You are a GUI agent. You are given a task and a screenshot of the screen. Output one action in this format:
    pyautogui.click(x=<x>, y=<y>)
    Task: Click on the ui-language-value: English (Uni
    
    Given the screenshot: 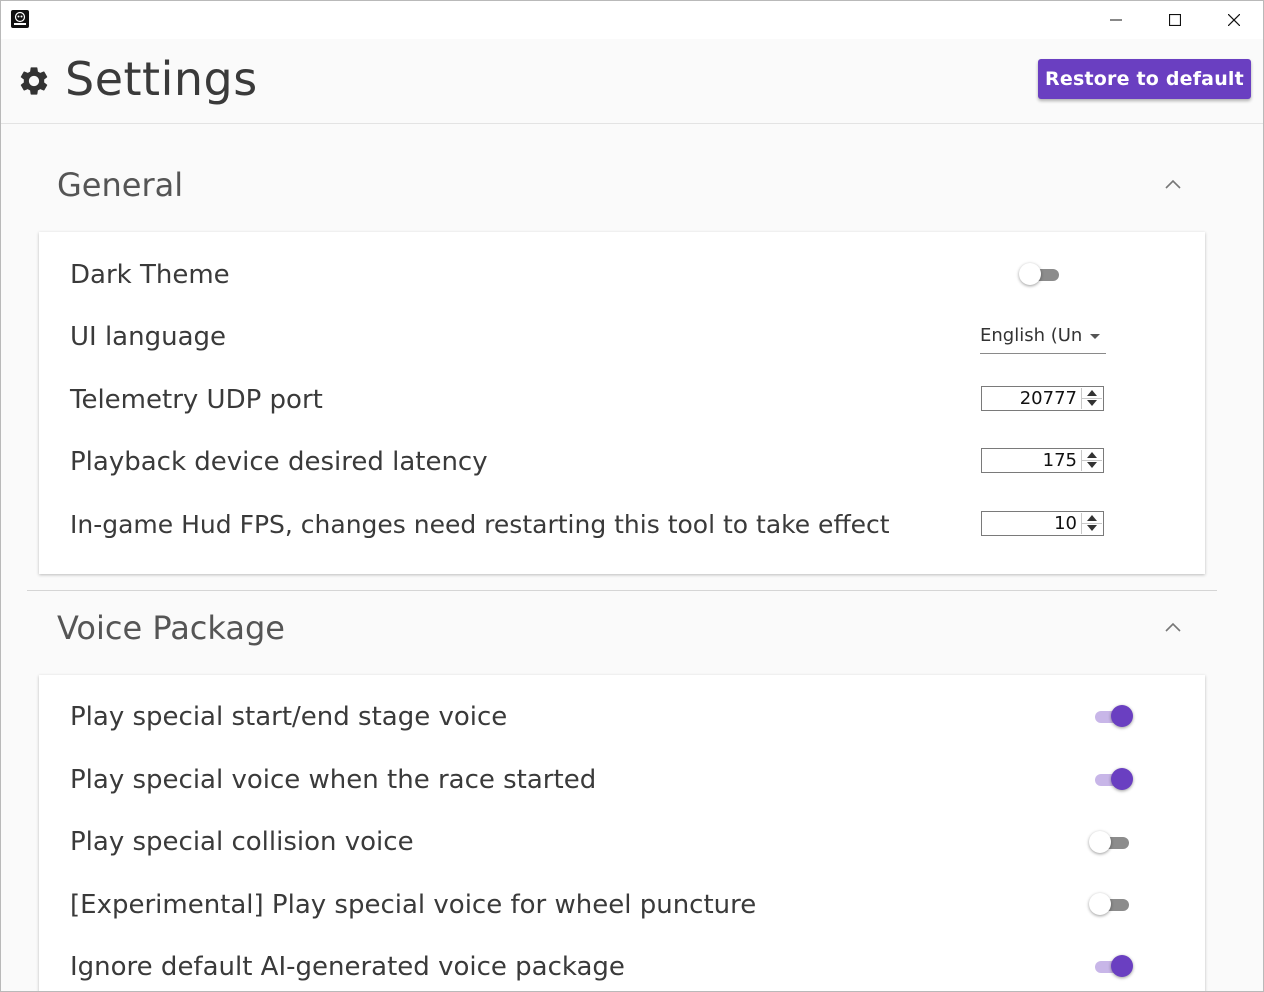 What is the action you would take?
    pyautogui.click(x=1032, y=335)
    